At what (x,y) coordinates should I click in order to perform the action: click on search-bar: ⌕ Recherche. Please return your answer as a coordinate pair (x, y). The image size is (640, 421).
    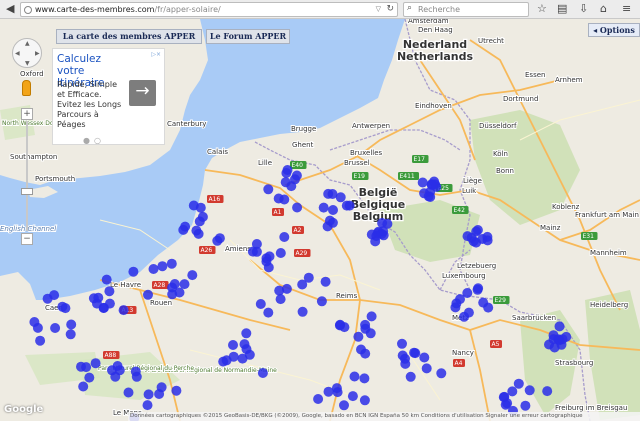
    Looking at the image, I should click on (466, 9).